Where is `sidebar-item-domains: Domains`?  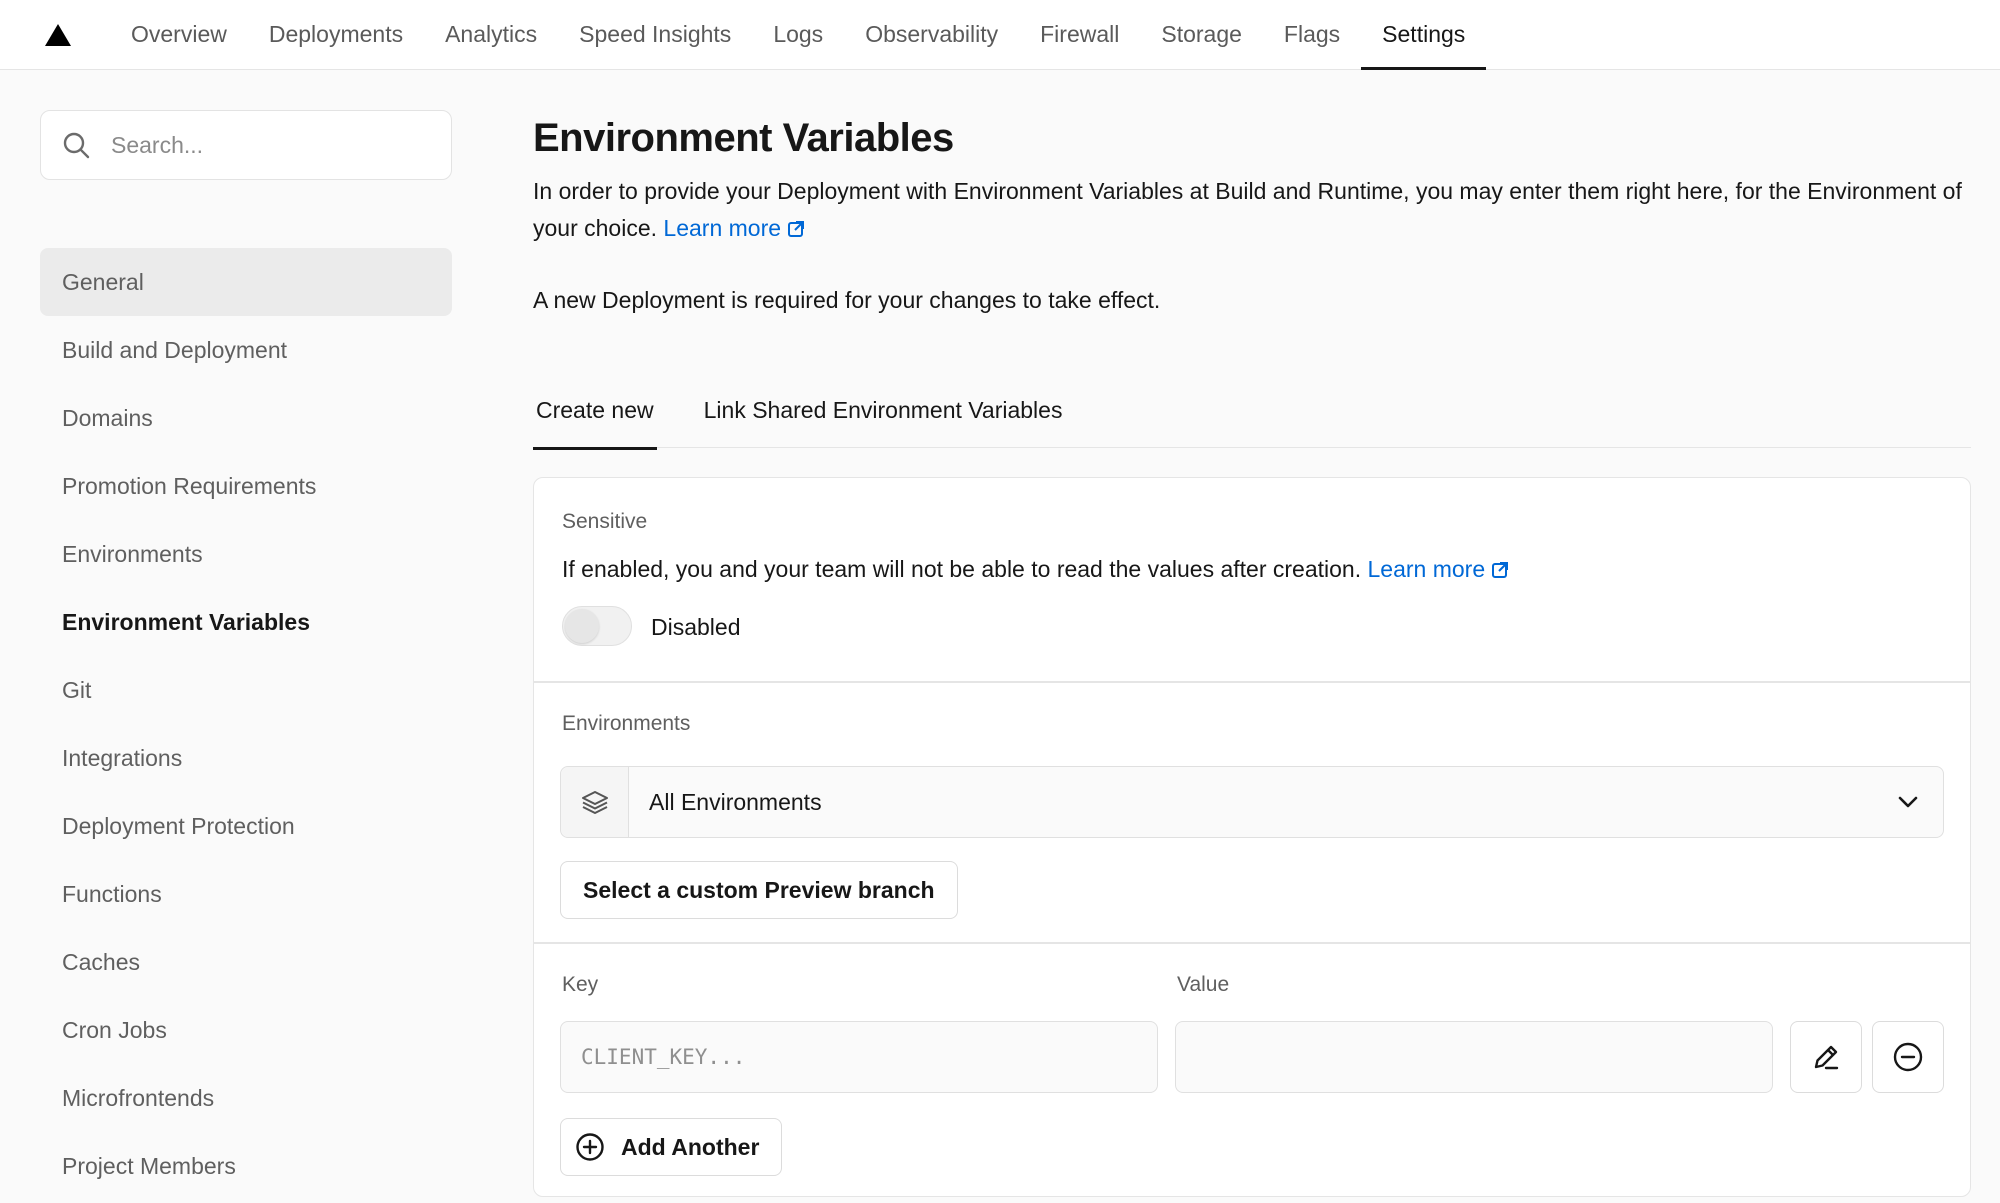 sidebar-item-domains: Domains is located at coordinates (246, 418).